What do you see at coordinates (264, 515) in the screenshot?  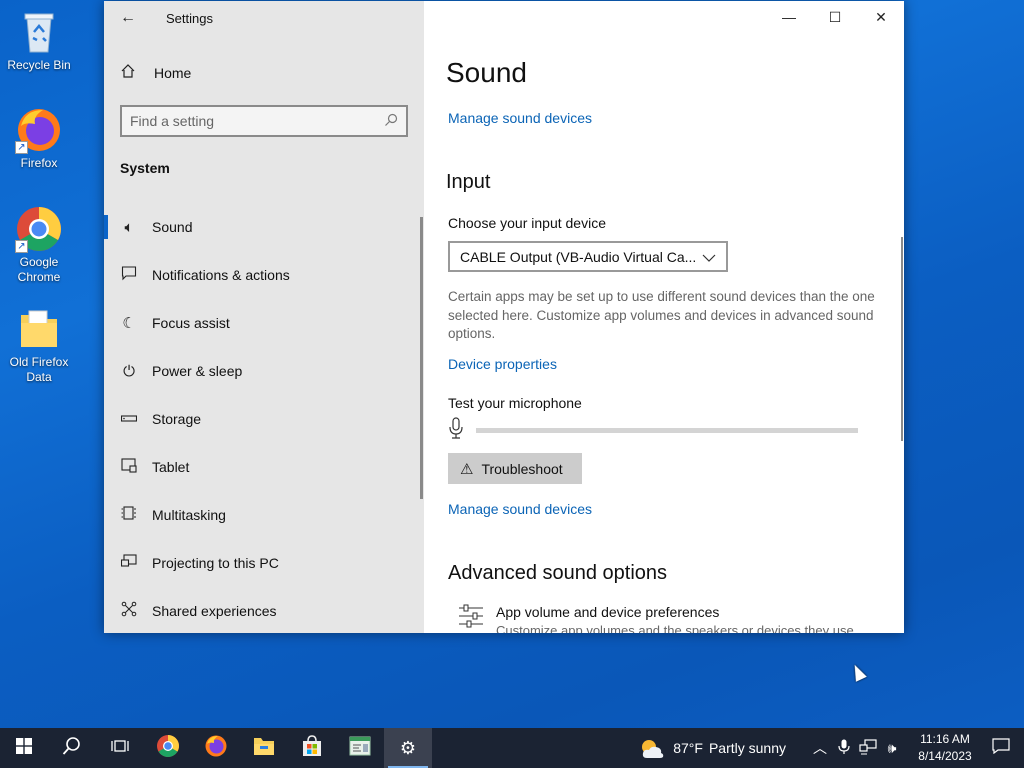 I see `sidebar-item-multitasking: Multitasking` at bounding box center [264, 515].